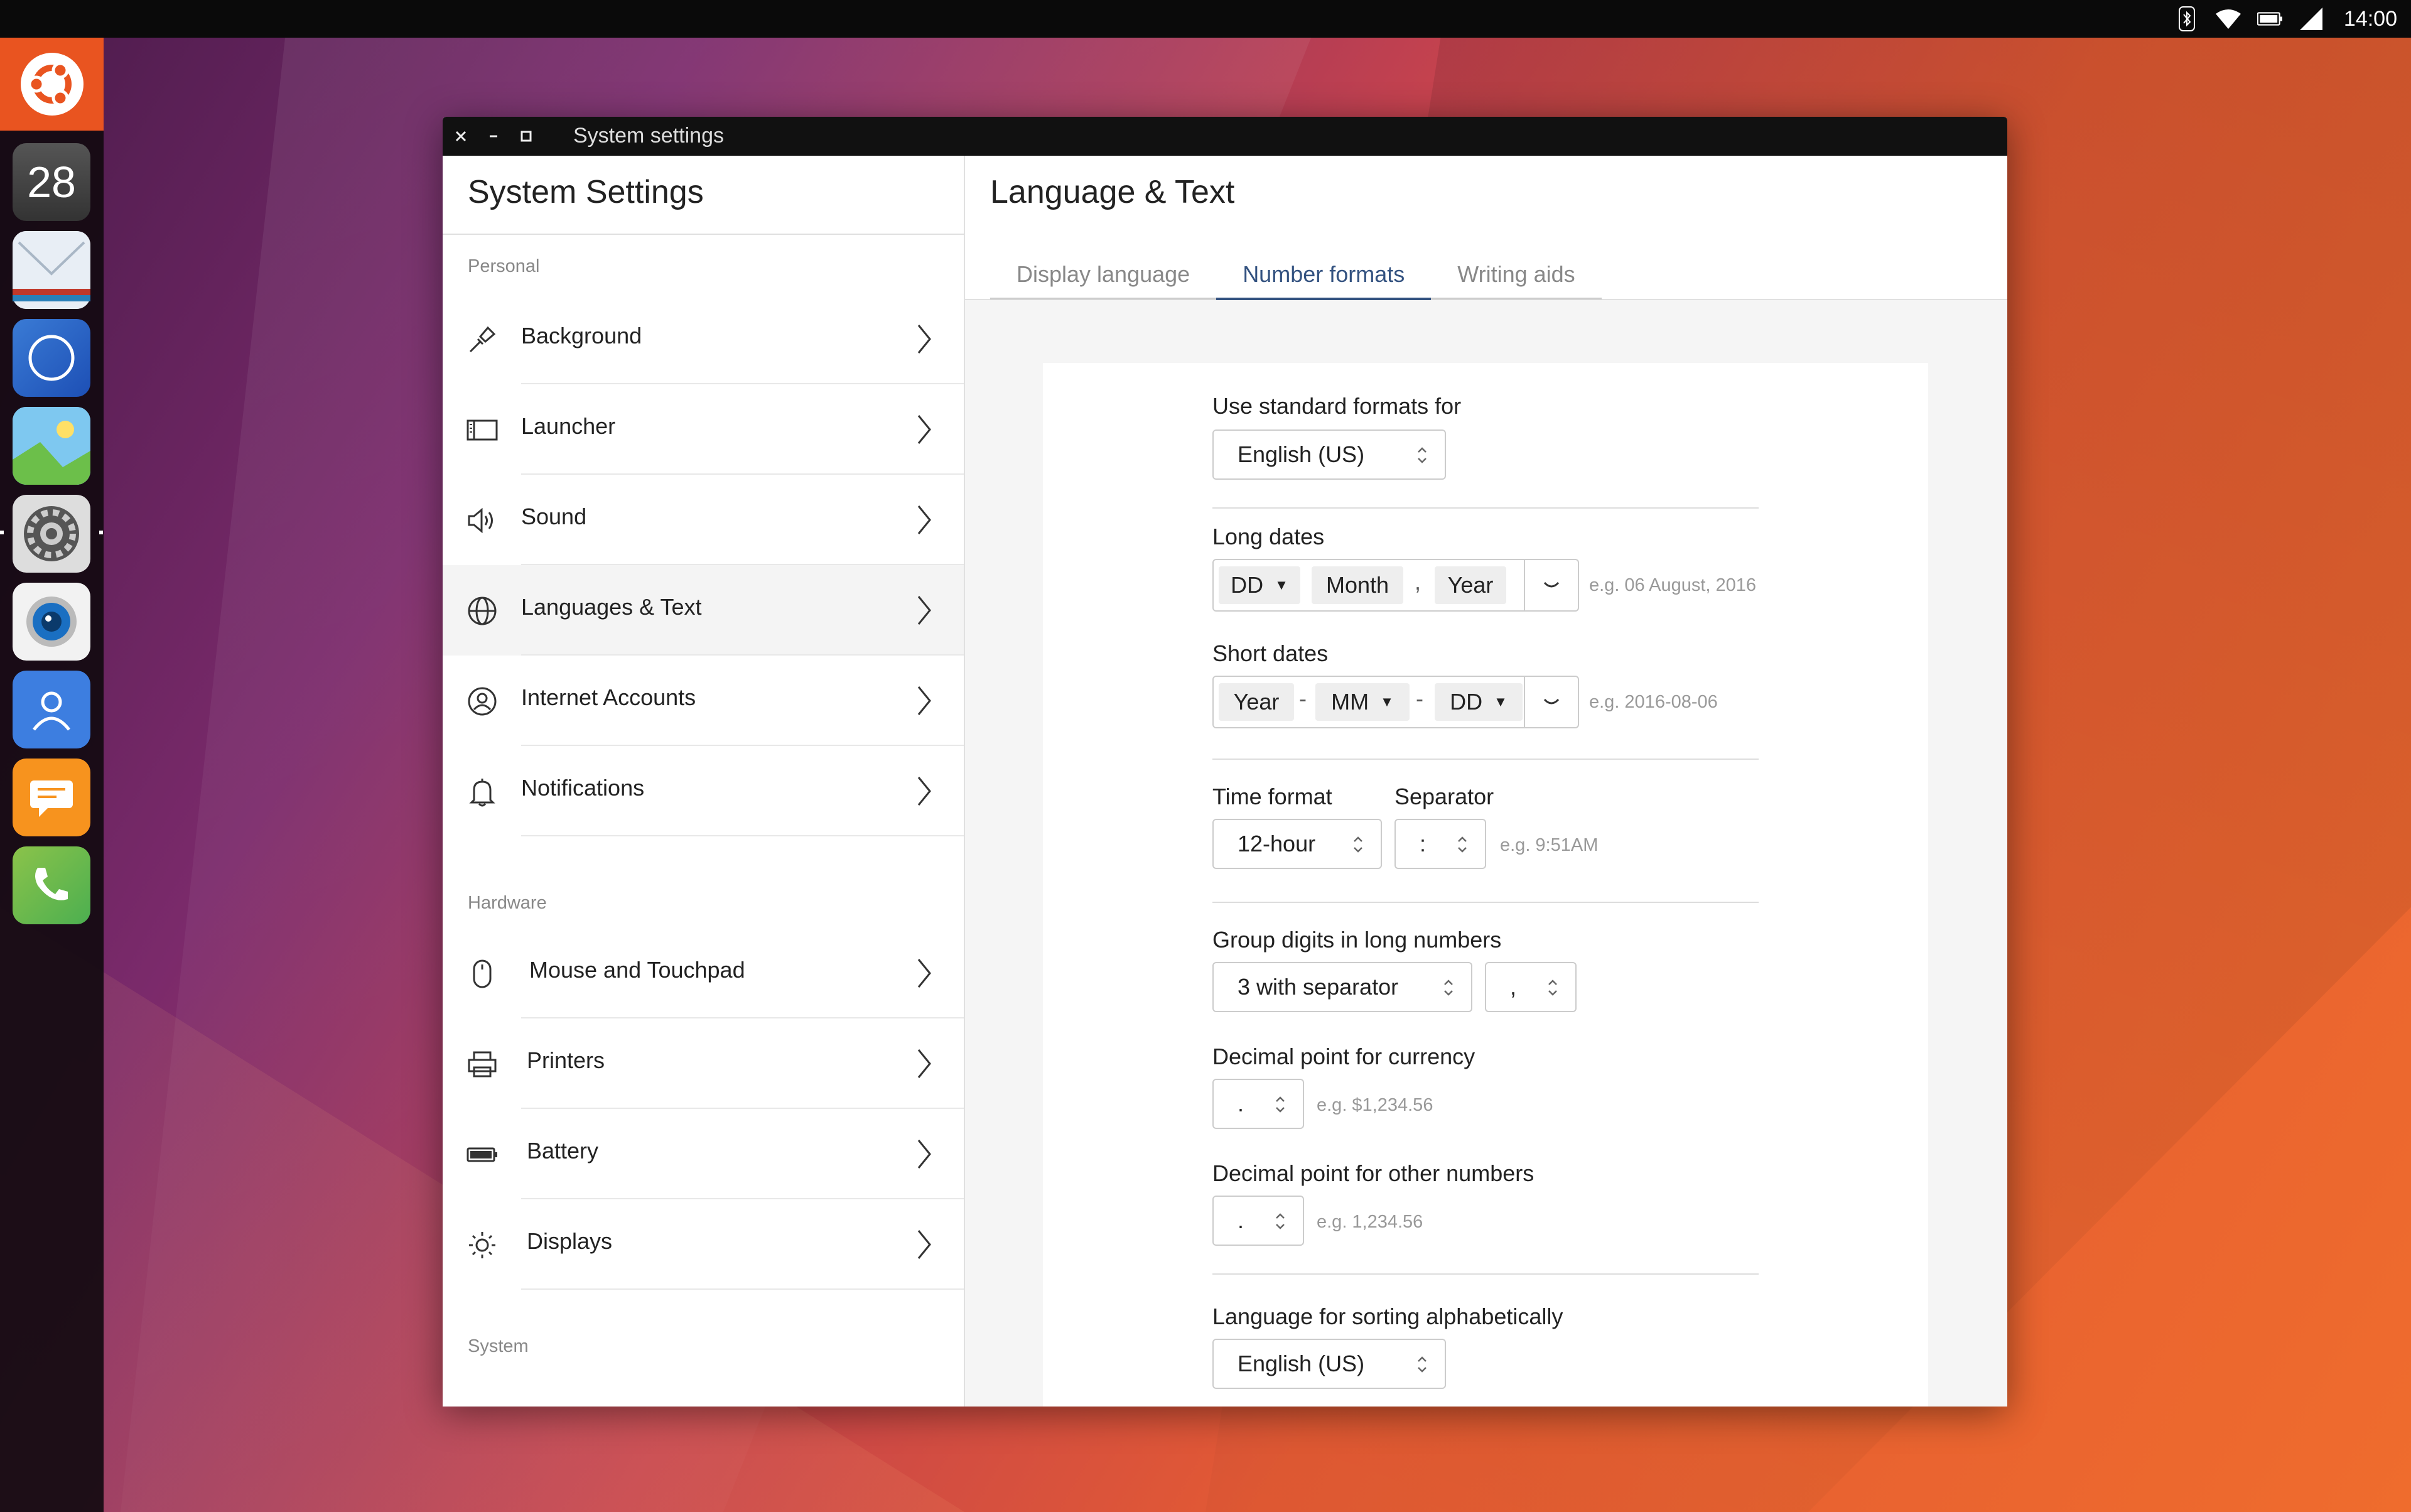  I want to click on maximize-window-button, so click(526, 136).